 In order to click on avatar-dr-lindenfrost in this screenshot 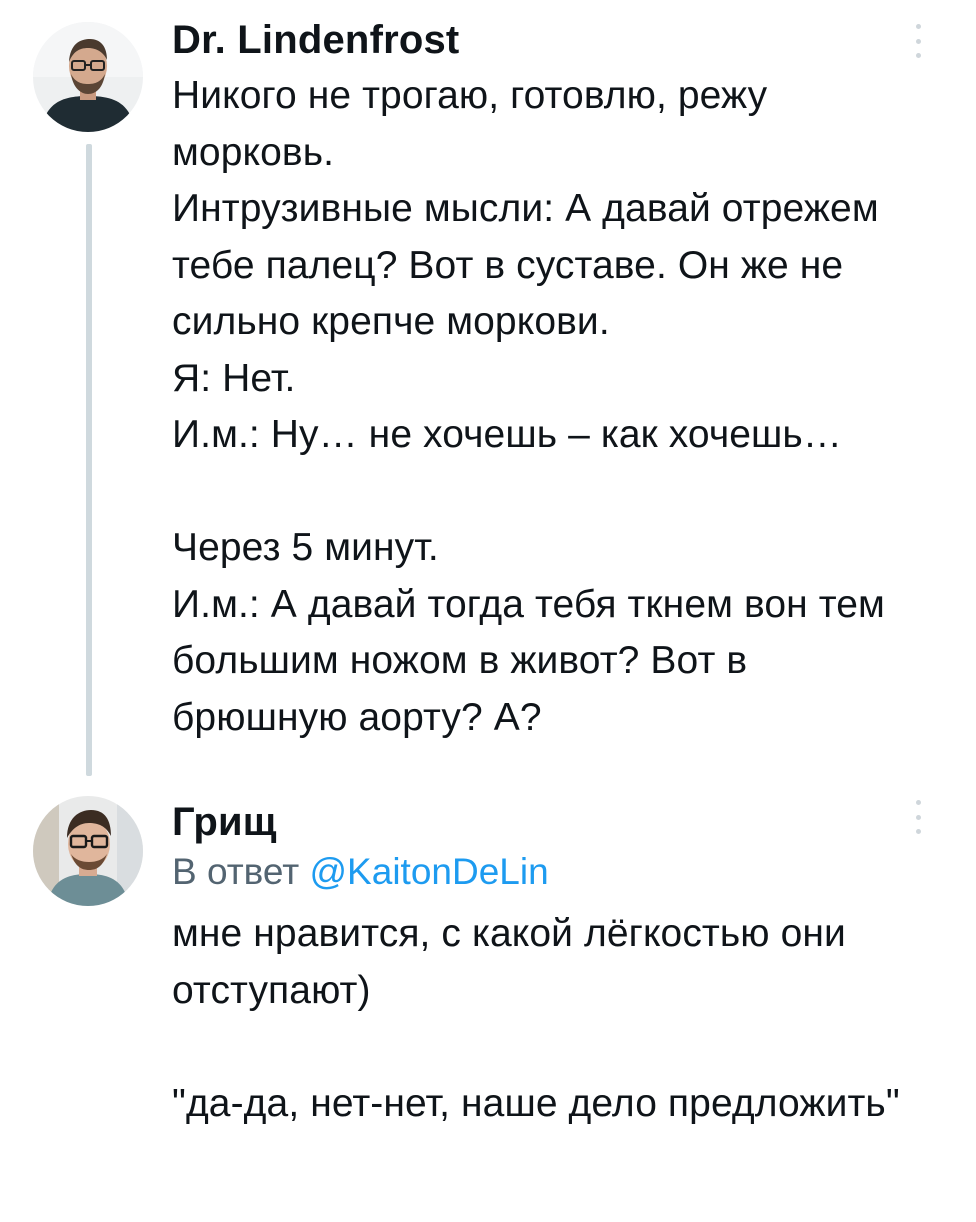, I will do `click(88, 77)`.